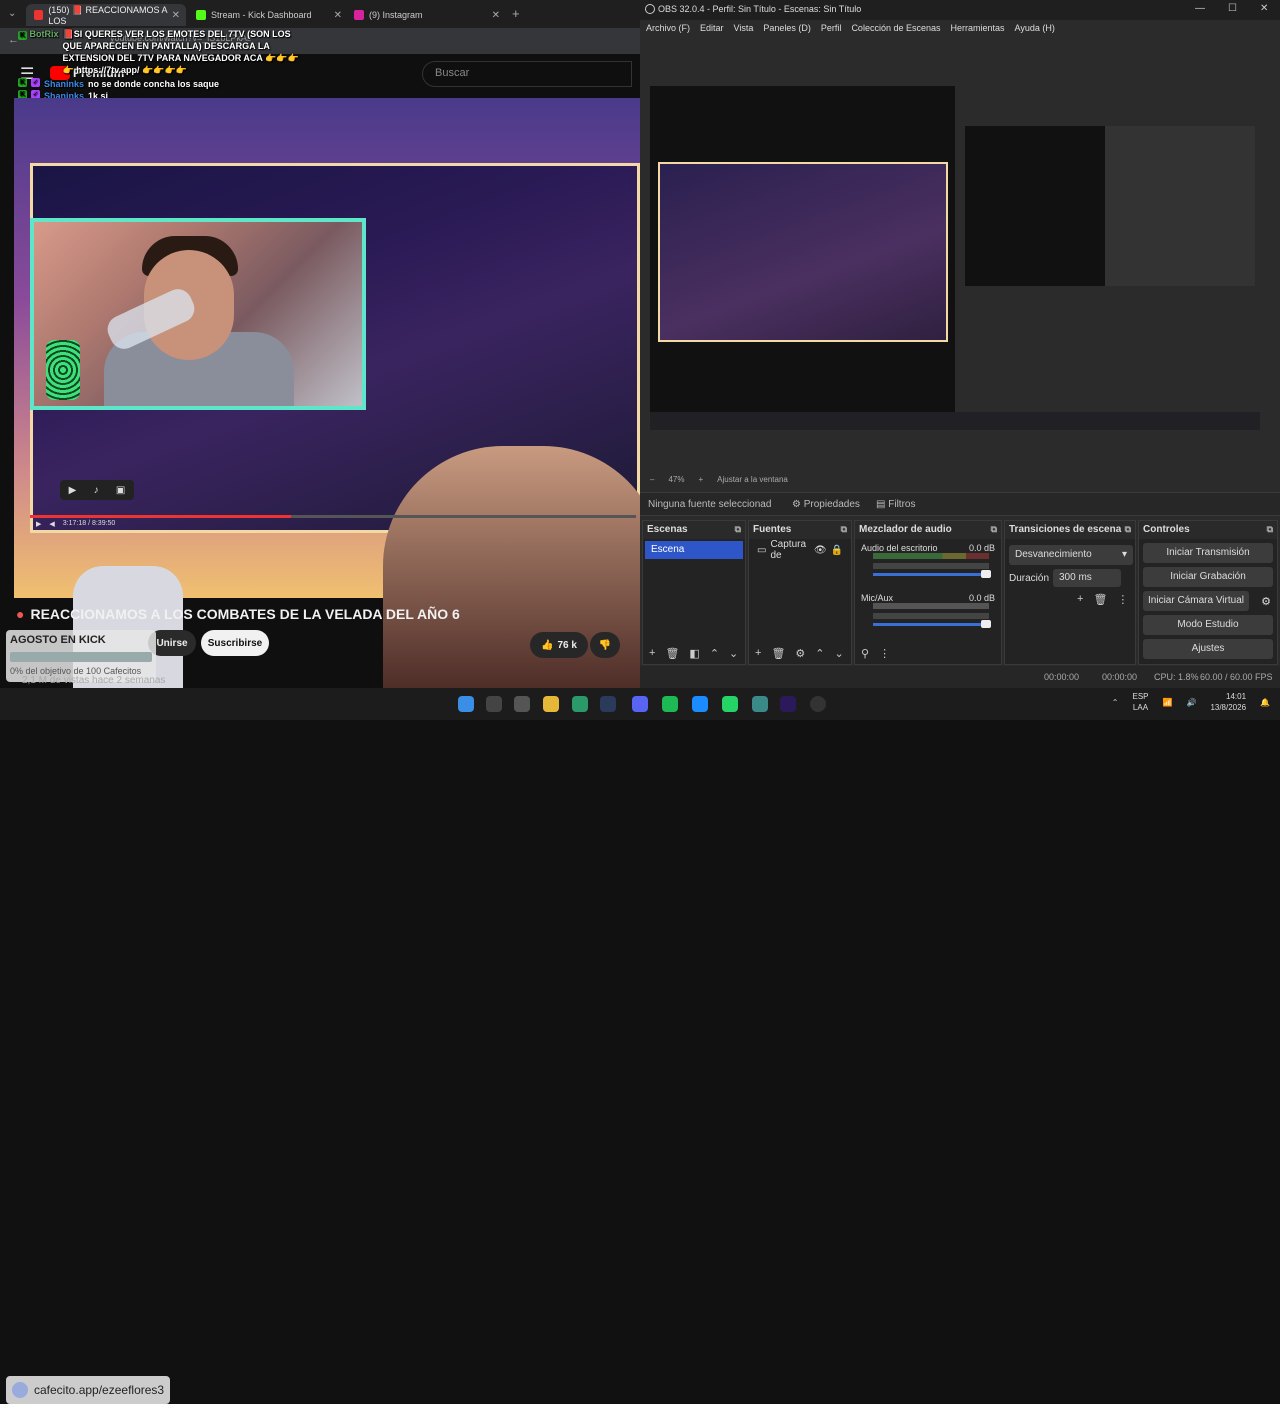 The width and height of the screenshot is (1280, 1404). What do you see at coordinates (605, 645) in the screenshot?
I see `dislike-button: 👎` at bounding box center [605, 645].